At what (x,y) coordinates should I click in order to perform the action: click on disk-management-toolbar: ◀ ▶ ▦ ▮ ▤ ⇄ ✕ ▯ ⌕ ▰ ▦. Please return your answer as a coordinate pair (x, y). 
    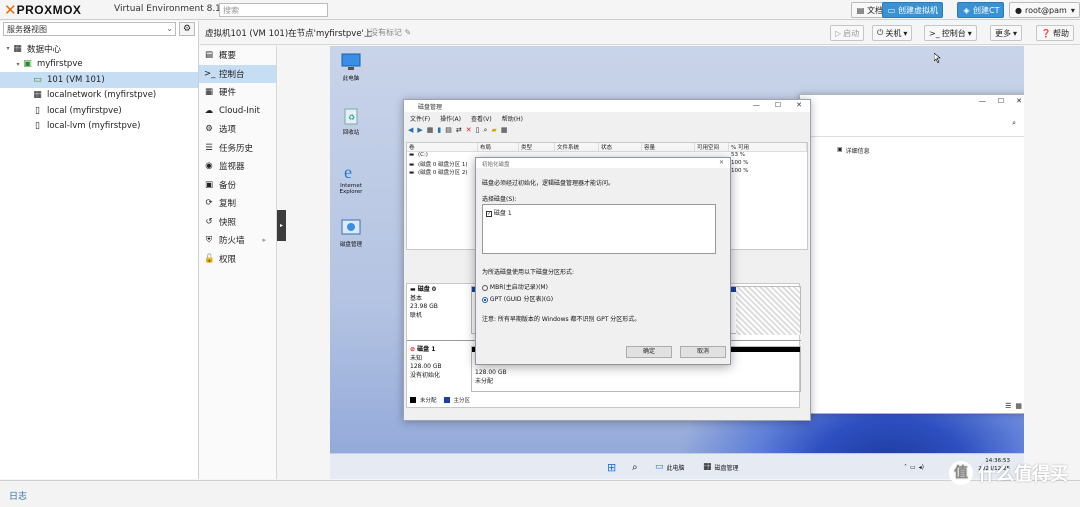
    Looking at the image, I should click on (607, 132).